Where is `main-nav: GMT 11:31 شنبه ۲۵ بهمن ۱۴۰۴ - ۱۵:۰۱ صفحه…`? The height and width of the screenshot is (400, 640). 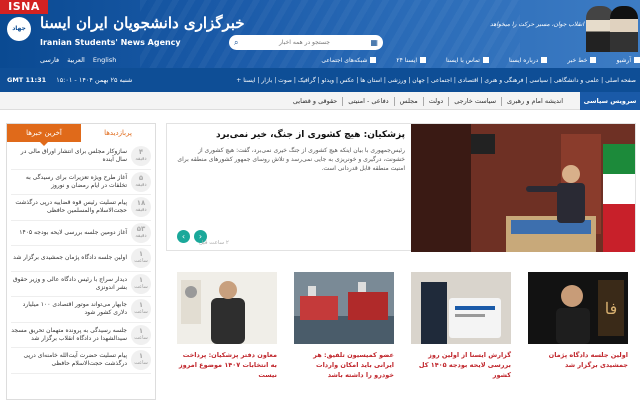 main-nav: GMT 11:31 شنبه ۲۵ بهمن ۱۴۰۴ - ۱۵:۰۱ صفحه… is located at coordinates (320, 80).